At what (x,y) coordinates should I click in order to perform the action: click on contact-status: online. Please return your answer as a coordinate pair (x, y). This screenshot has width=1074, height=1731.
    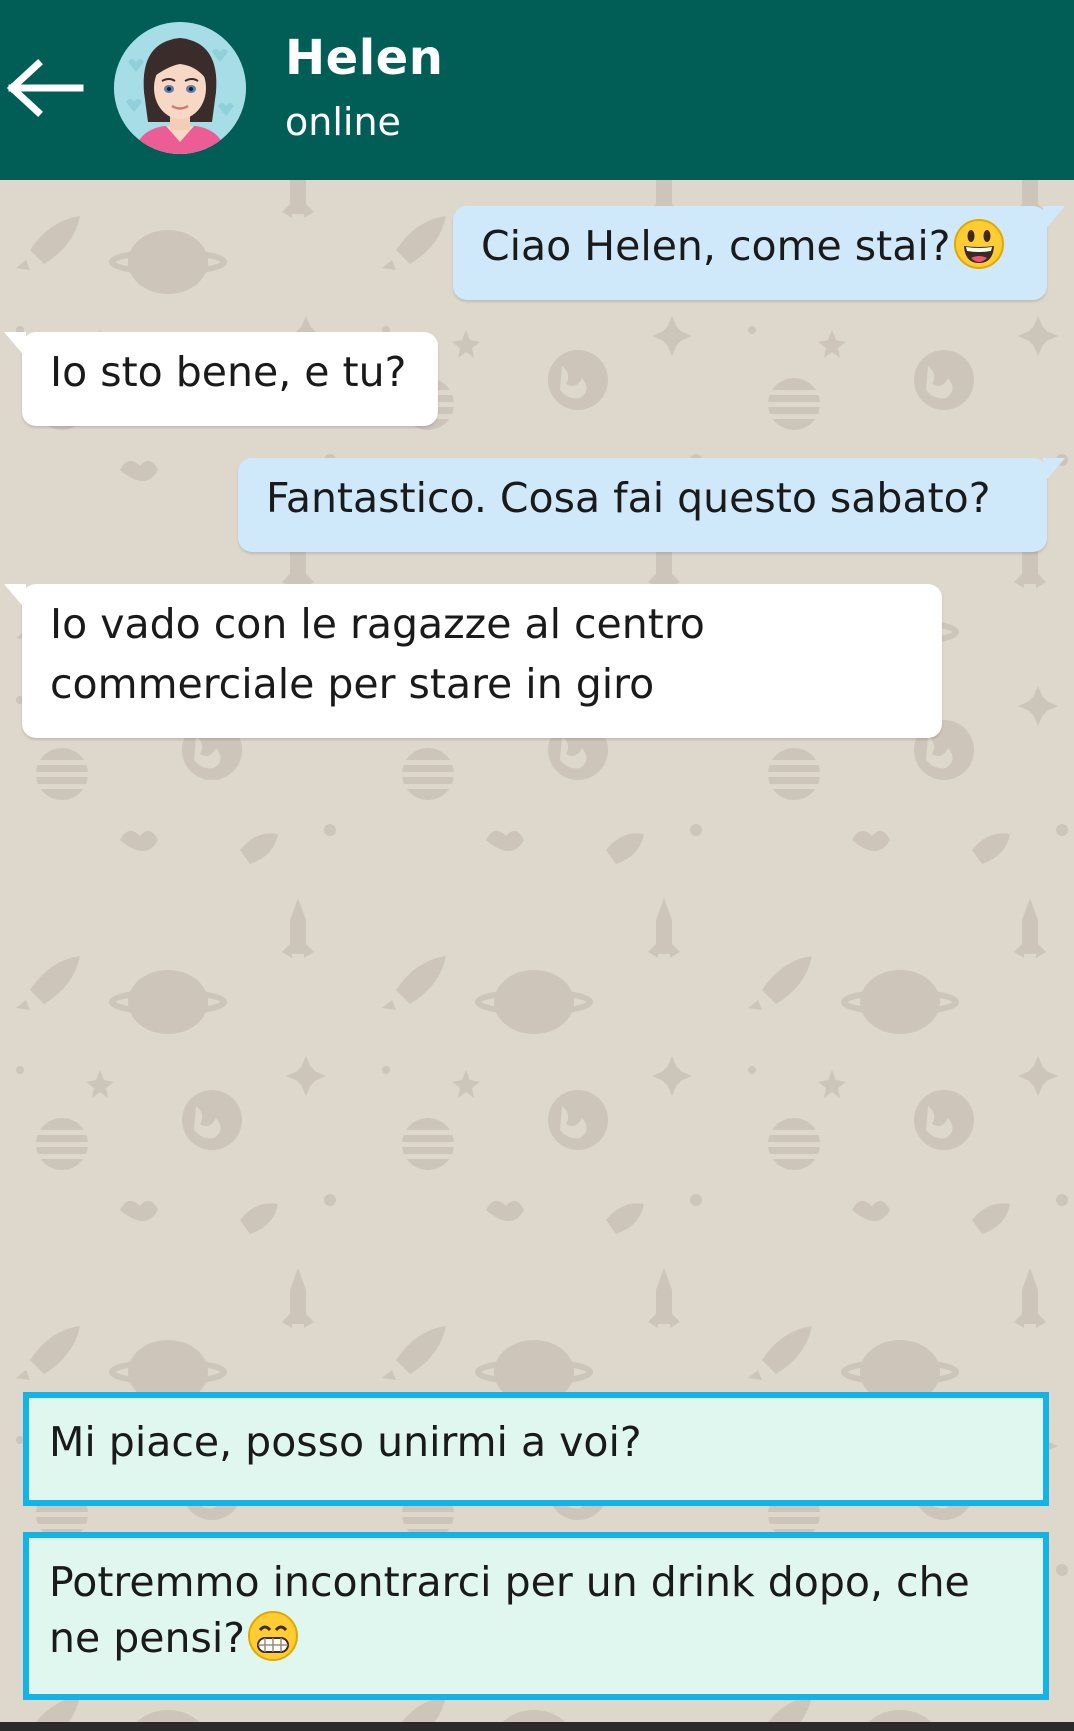
    Looking at the image, I should click on (343, 122).